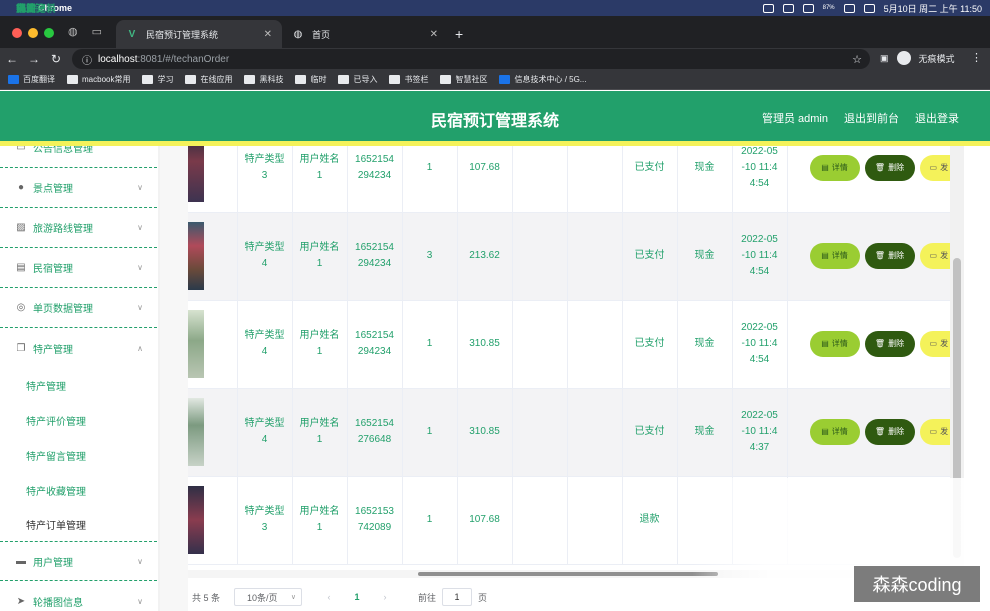 The image size is (990, 611). What do you see at coordinates (310, 79) in the screenshot?
I see `bookmark-item: 临时` at bounding box center [310, 79].